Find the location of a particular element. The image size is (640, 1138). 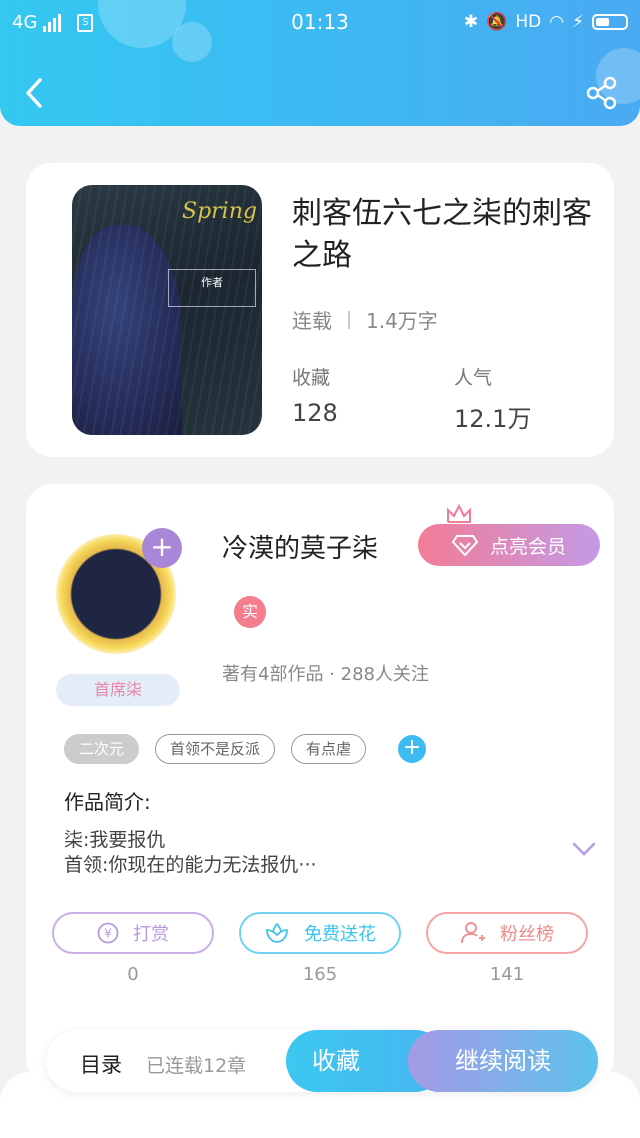

tag-list: 二次元 首领不是反派 有点虐 + is located at coordinates (245, 749).